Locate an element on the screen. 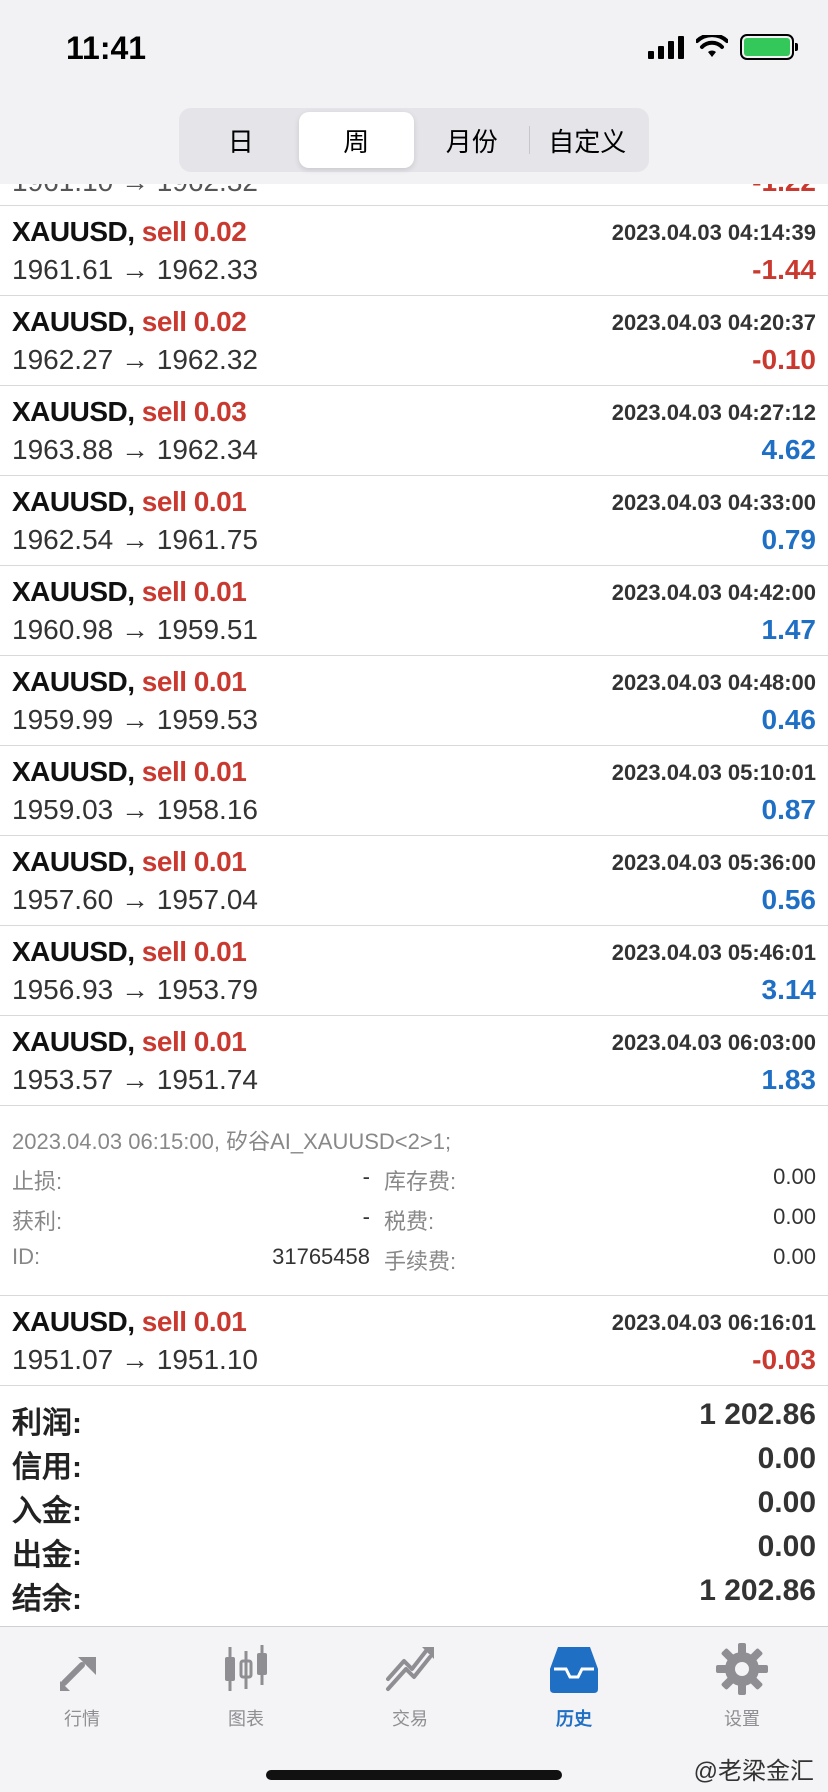 The height and width of the screenshot is (1792, 828). id-value: 31765458 is located at coordinates (321, 1256).